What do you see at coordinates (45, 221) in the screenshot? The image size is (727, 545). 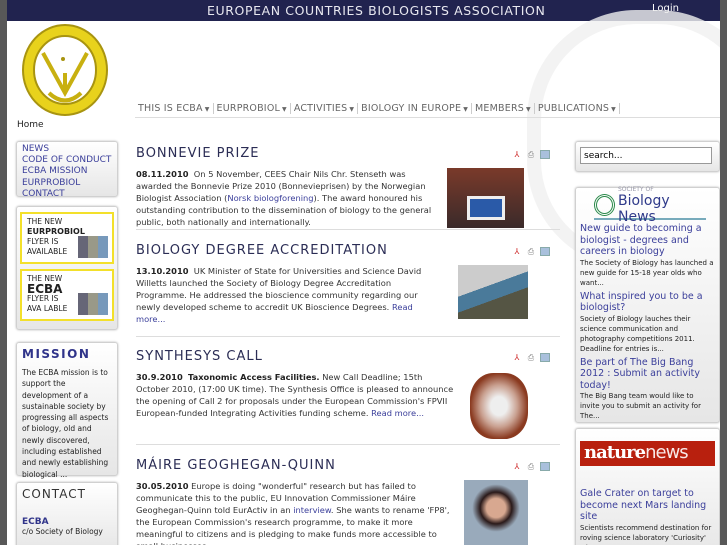 I see `flyer-text: THE NEW` at bounding box center [45, 221].